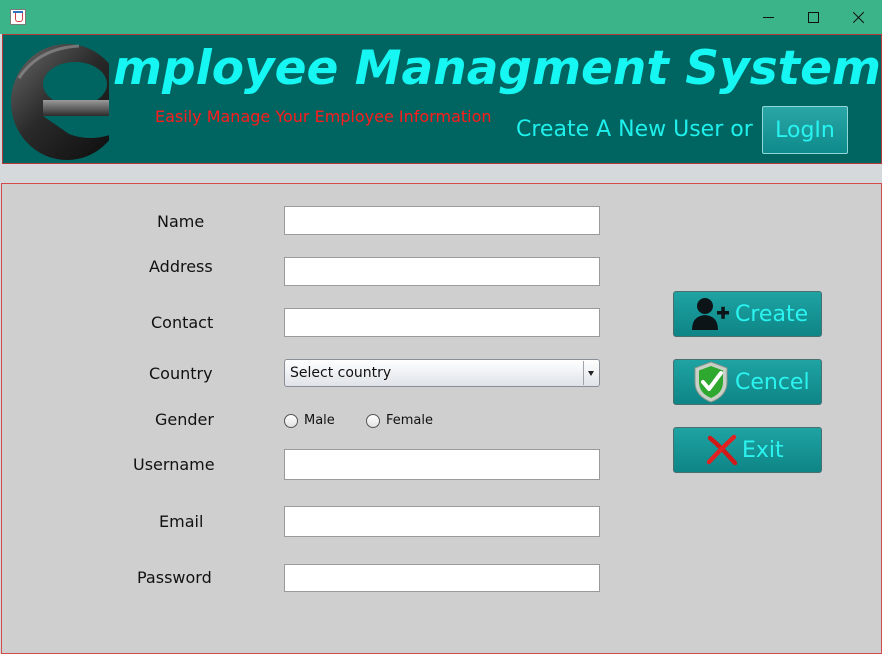 Image resolution: width=882 pixels, height=654 pixels. I want to click on gender-male-radio: Male, so click(309, 420).